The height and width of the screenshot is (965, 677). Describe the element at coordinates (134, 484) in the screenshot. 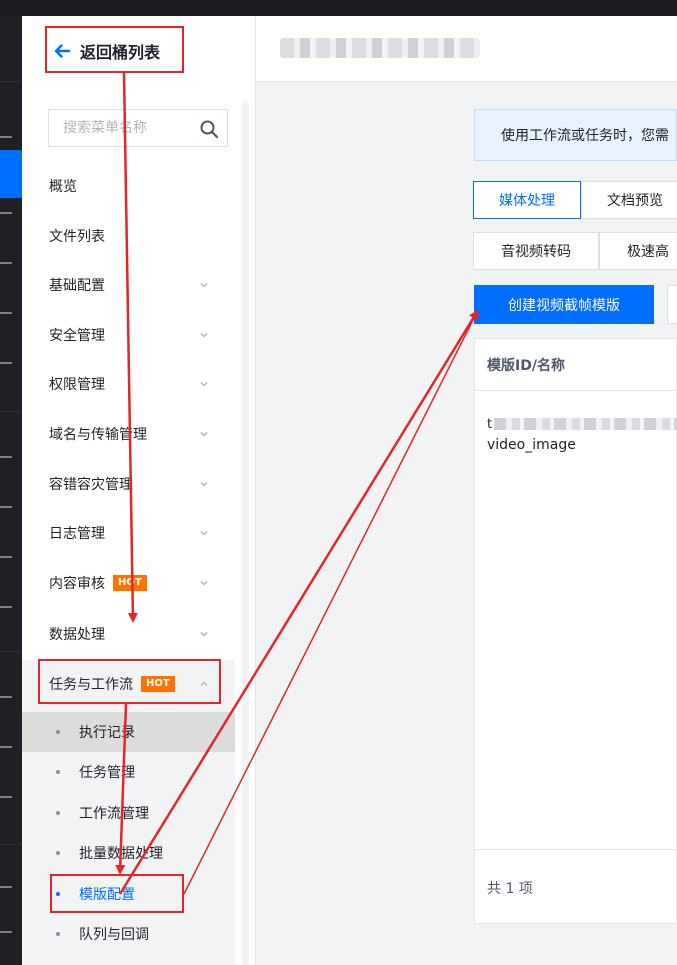

I see `sidebar-item-disaster-recovery: 容错容灾管理` at that location.